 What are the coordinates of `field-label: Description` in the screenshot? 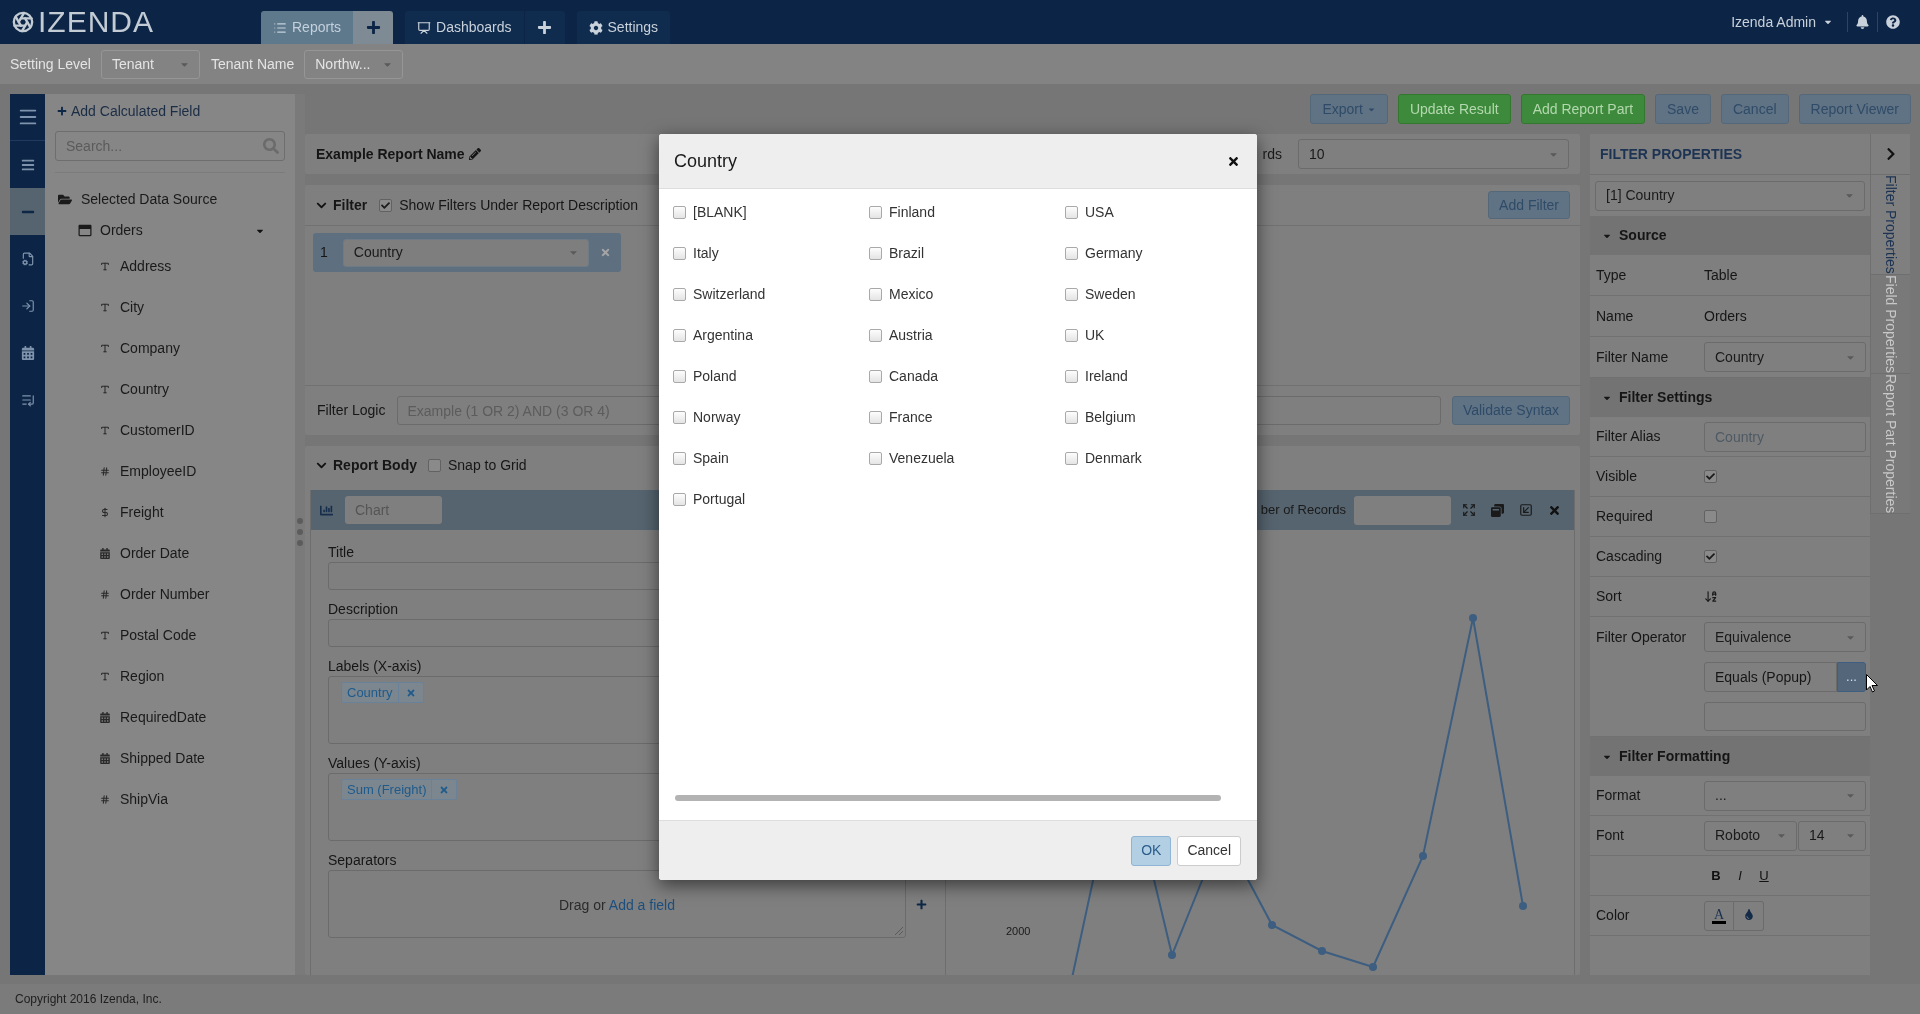 It's located at (363, 609).